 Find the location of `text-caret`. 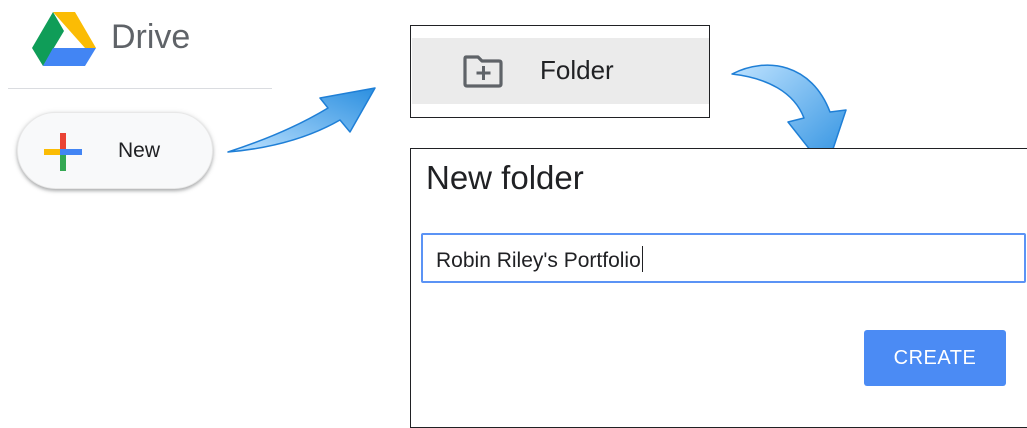

text-caret is located at coordinates (642, 259).